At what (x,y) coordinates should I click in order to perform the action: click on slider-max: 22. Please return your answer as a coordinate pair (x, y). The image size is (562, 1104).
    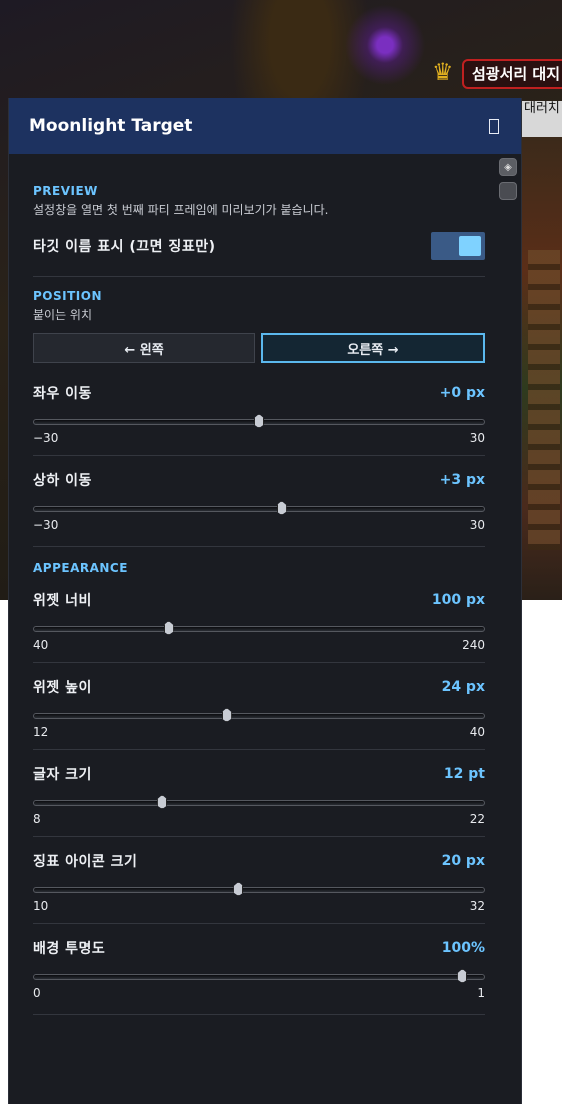
    Looking at the image, I should click on (477, 819).